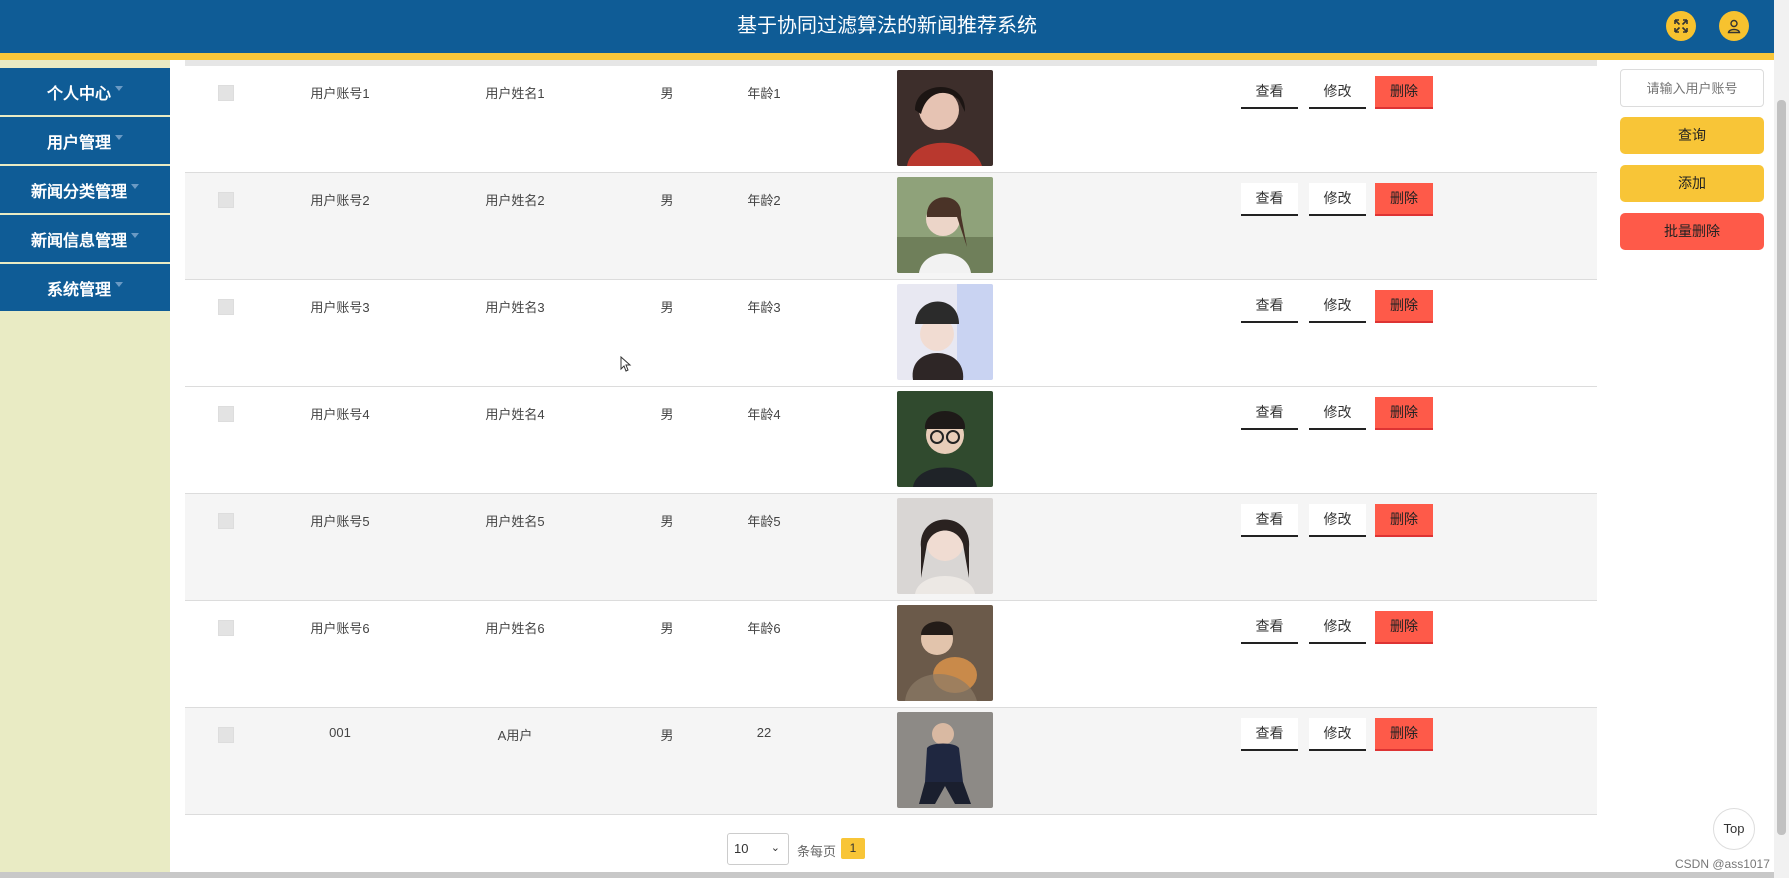 Image resolution: width=1789 pixels, height=878 pixels. I want to click on expand-icon, so click(1681, 26).